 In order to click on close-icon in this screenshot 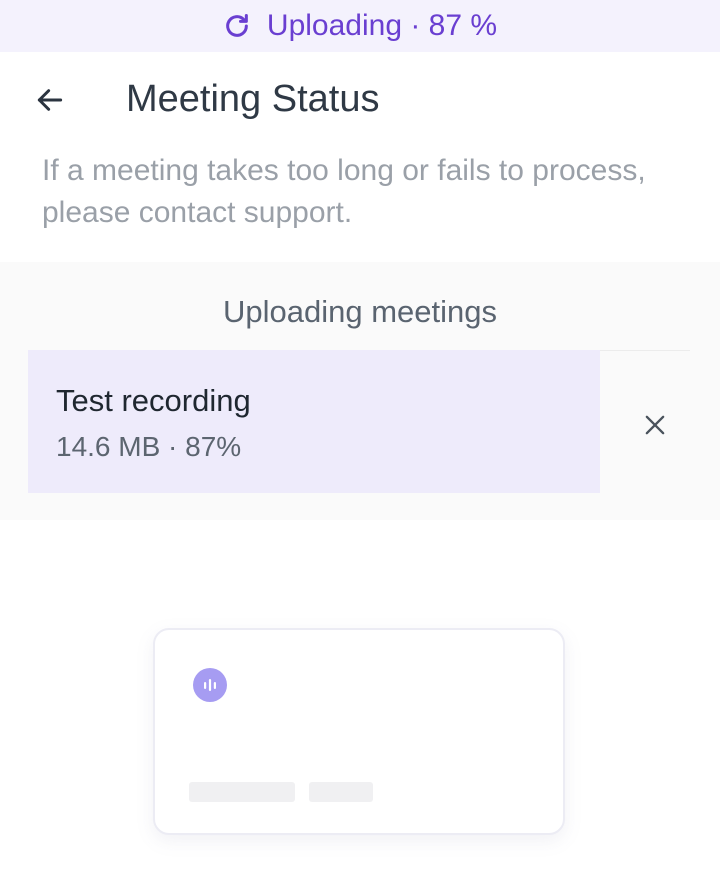, I will do `click(655, 427)`.